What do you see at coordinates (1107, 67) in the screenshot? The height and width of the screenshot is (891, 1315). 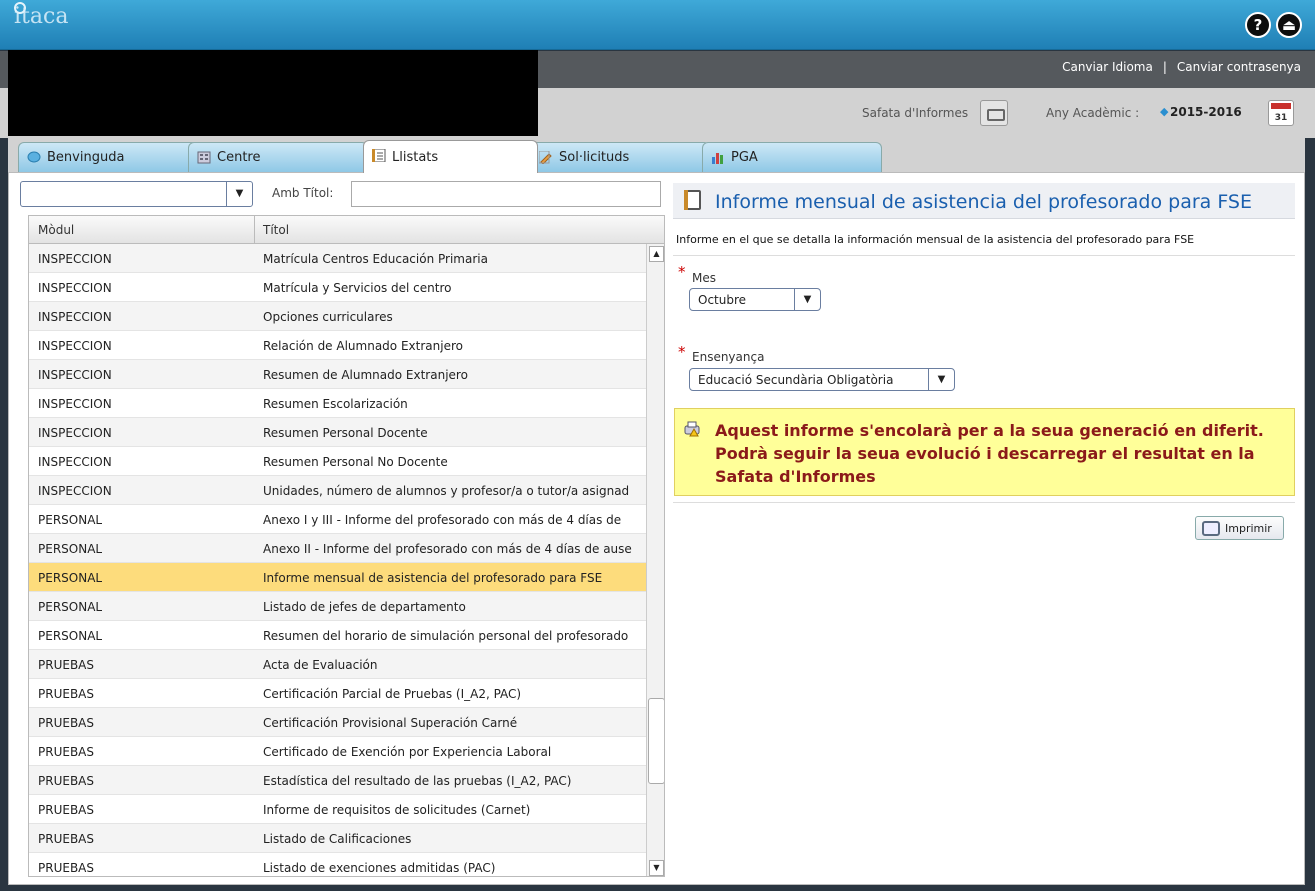 I see `change-language-link: Canviar Idioma` at bounding box center [1107, 67].